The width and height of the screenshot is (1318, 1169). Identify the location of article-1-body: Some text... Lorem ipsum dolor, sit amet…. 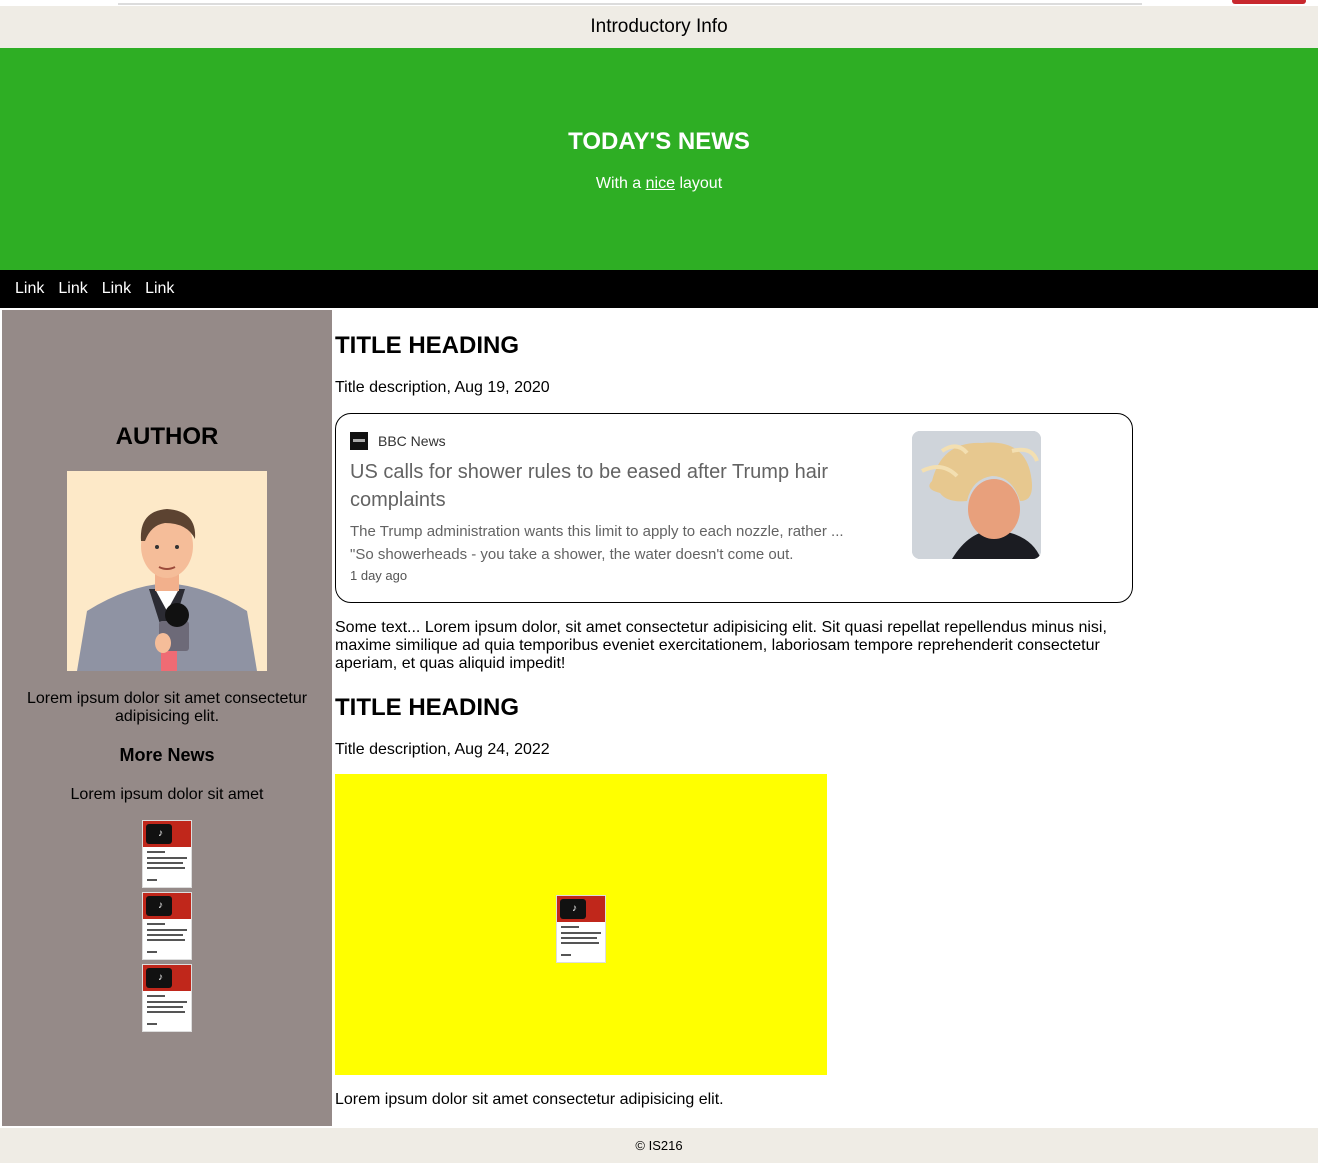
(721, 645).